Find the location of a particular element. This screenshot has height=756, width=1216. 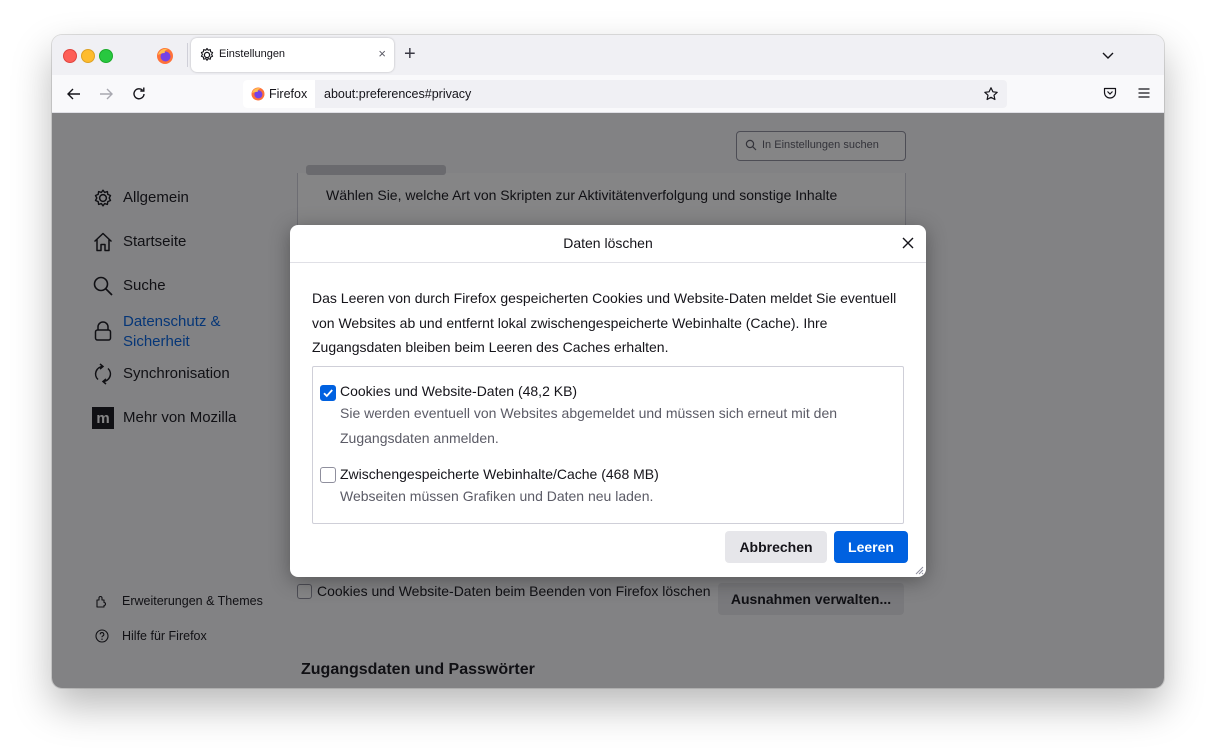

check-icon is located at coordinates (328, 393).